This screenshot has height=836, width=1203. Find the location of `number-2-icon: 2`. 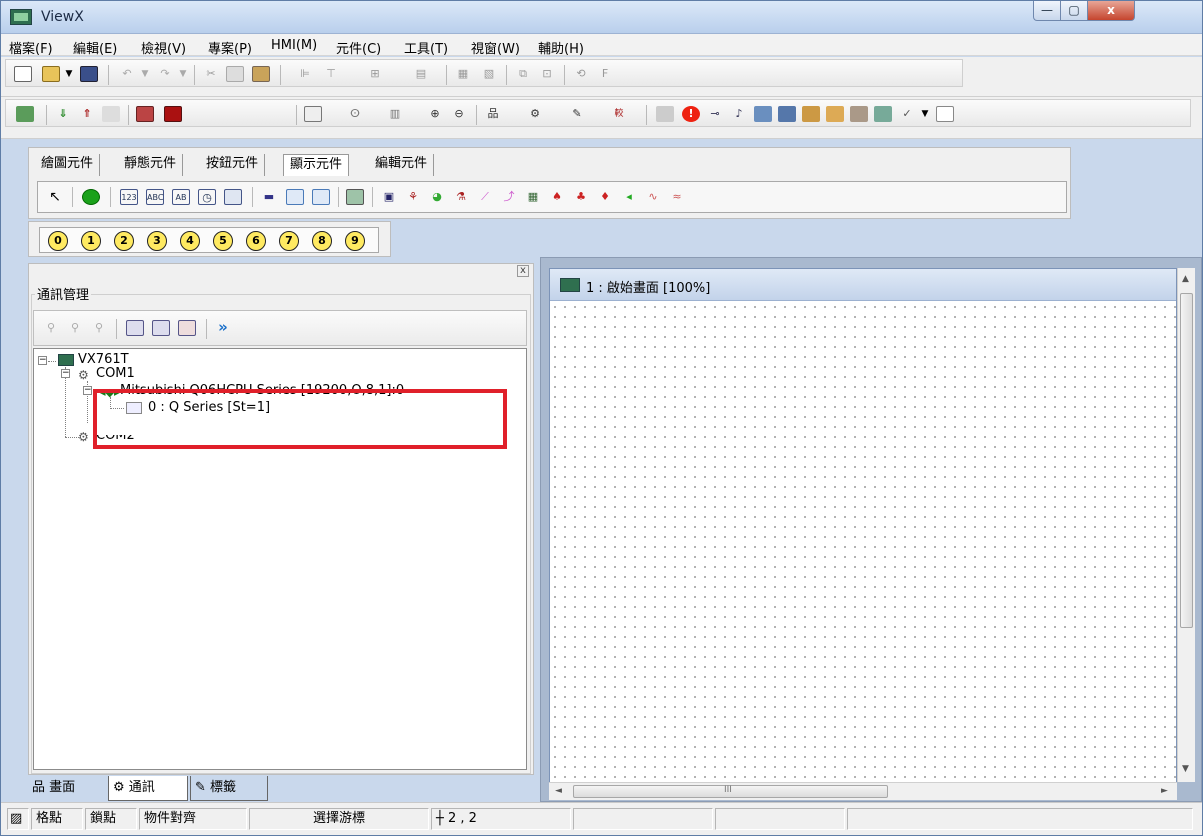

number-2-icon: 2 is located at coordinates (124, 241).